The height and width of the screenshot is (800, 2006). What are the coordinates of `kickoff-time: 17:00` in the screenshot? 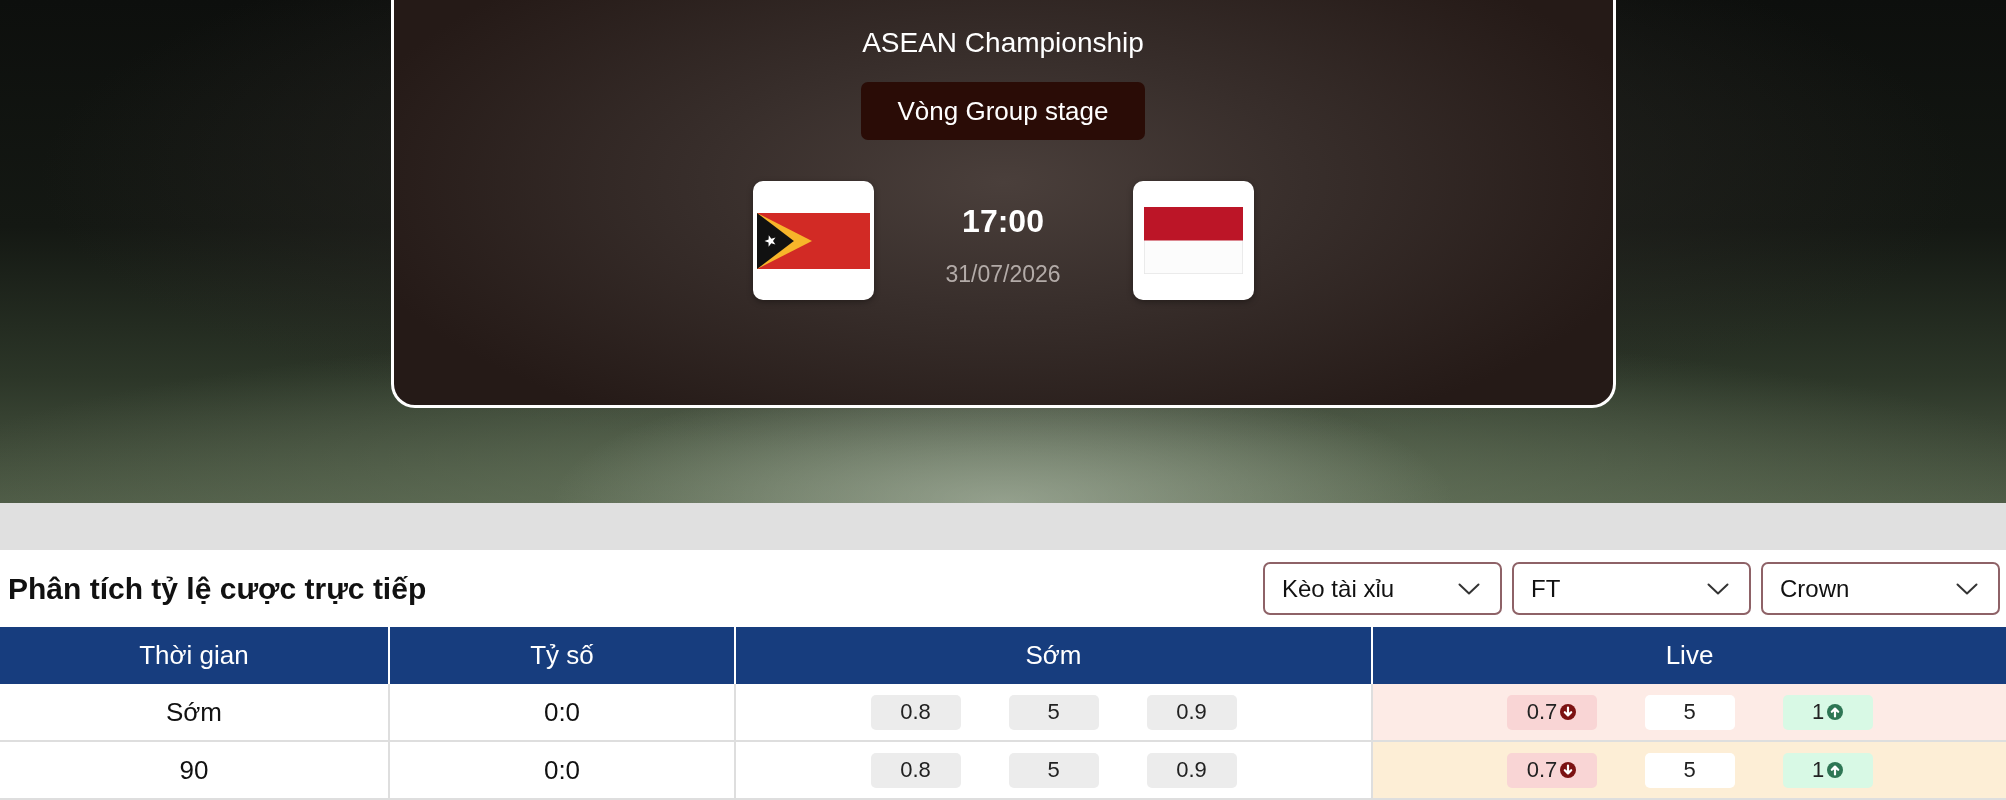 It's located at (1003, 221).